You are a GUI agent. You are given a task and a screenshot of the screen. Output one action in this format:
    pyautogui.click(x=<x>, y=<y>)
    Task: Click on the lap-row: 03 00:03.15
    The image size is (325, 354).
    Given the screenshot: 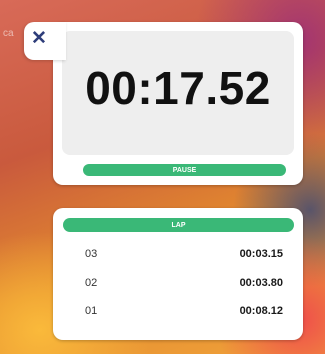 What is the action you would take?
    pyautogui.click(x=184, y=254)
    